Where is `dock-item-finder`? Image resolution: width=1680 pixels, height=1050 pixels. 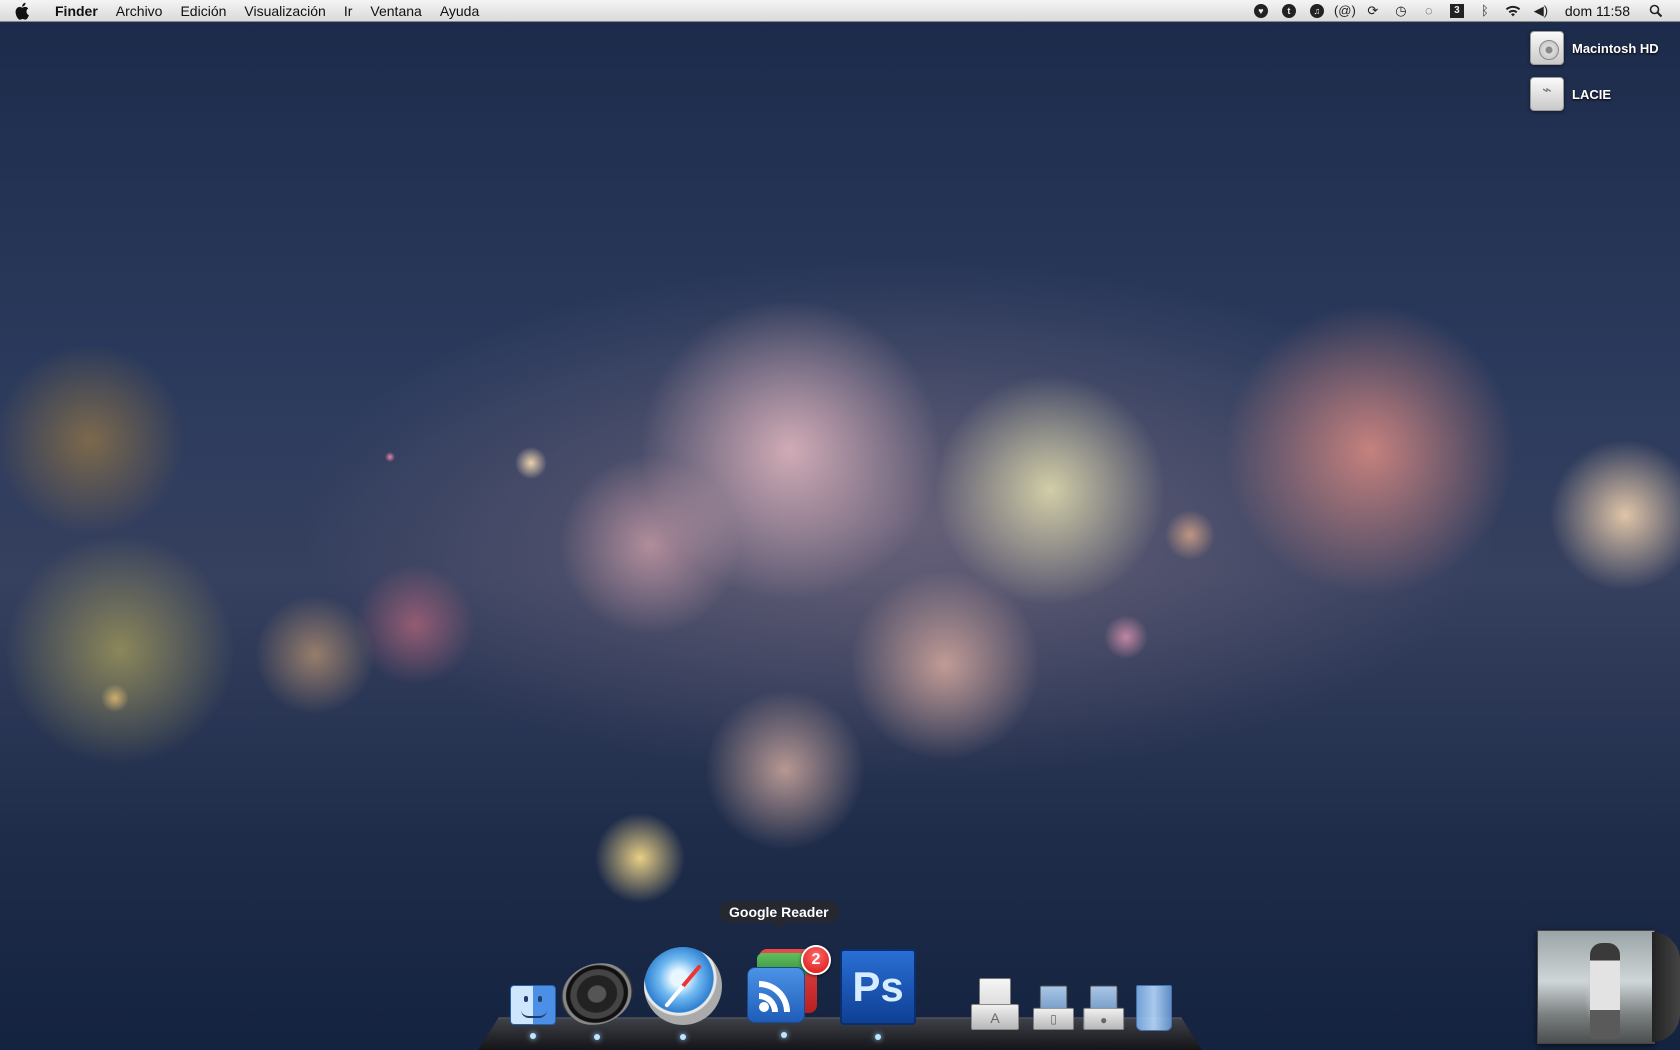
dock-item-finder is located at coordinates (533, 1012).